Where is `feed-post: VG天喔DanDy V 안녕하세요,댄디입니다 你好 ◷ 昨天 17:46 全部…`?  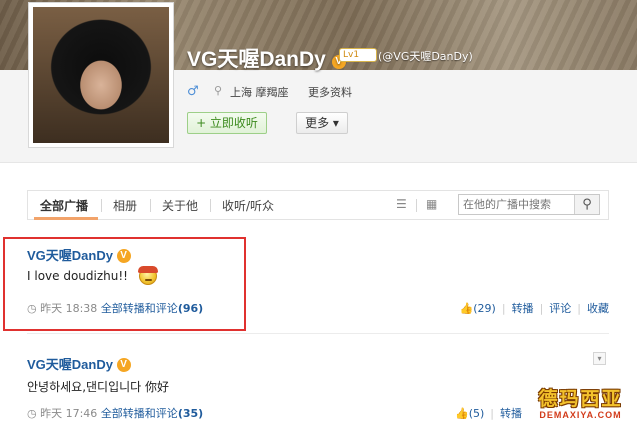
feed-post: VG天喔DanDy V 안녕하세요,댄디입니다 你好 ◷ 昨天 17:46 全部… is located at coordinates (318, 389).